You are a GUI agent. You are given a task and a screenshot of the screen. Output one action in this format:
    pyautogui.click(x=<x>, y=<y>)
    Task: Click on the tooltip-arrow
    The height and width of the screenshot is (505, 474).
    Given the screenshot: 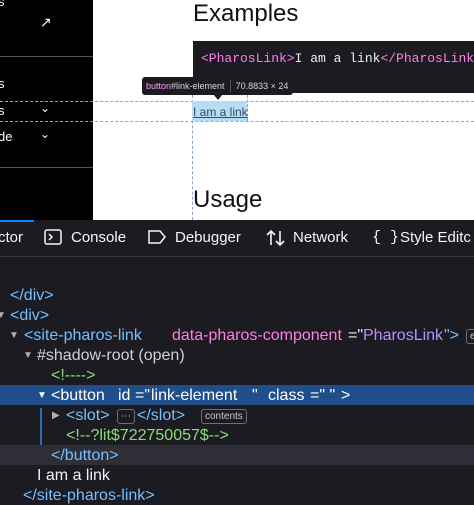 What is the action you would take?
    pyautogui.click(x=218, y=97)
    